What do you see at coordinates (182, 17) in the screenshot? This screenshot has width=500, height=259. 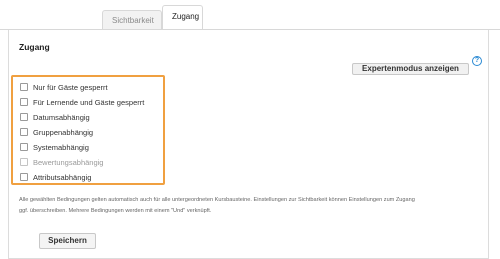 I see `tab-zugang: Zugang` at bounding box center [182, 17].